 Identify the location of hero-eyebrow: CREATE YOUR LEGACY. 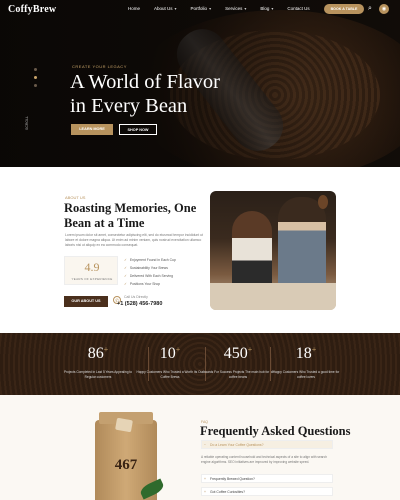
(99, 66).